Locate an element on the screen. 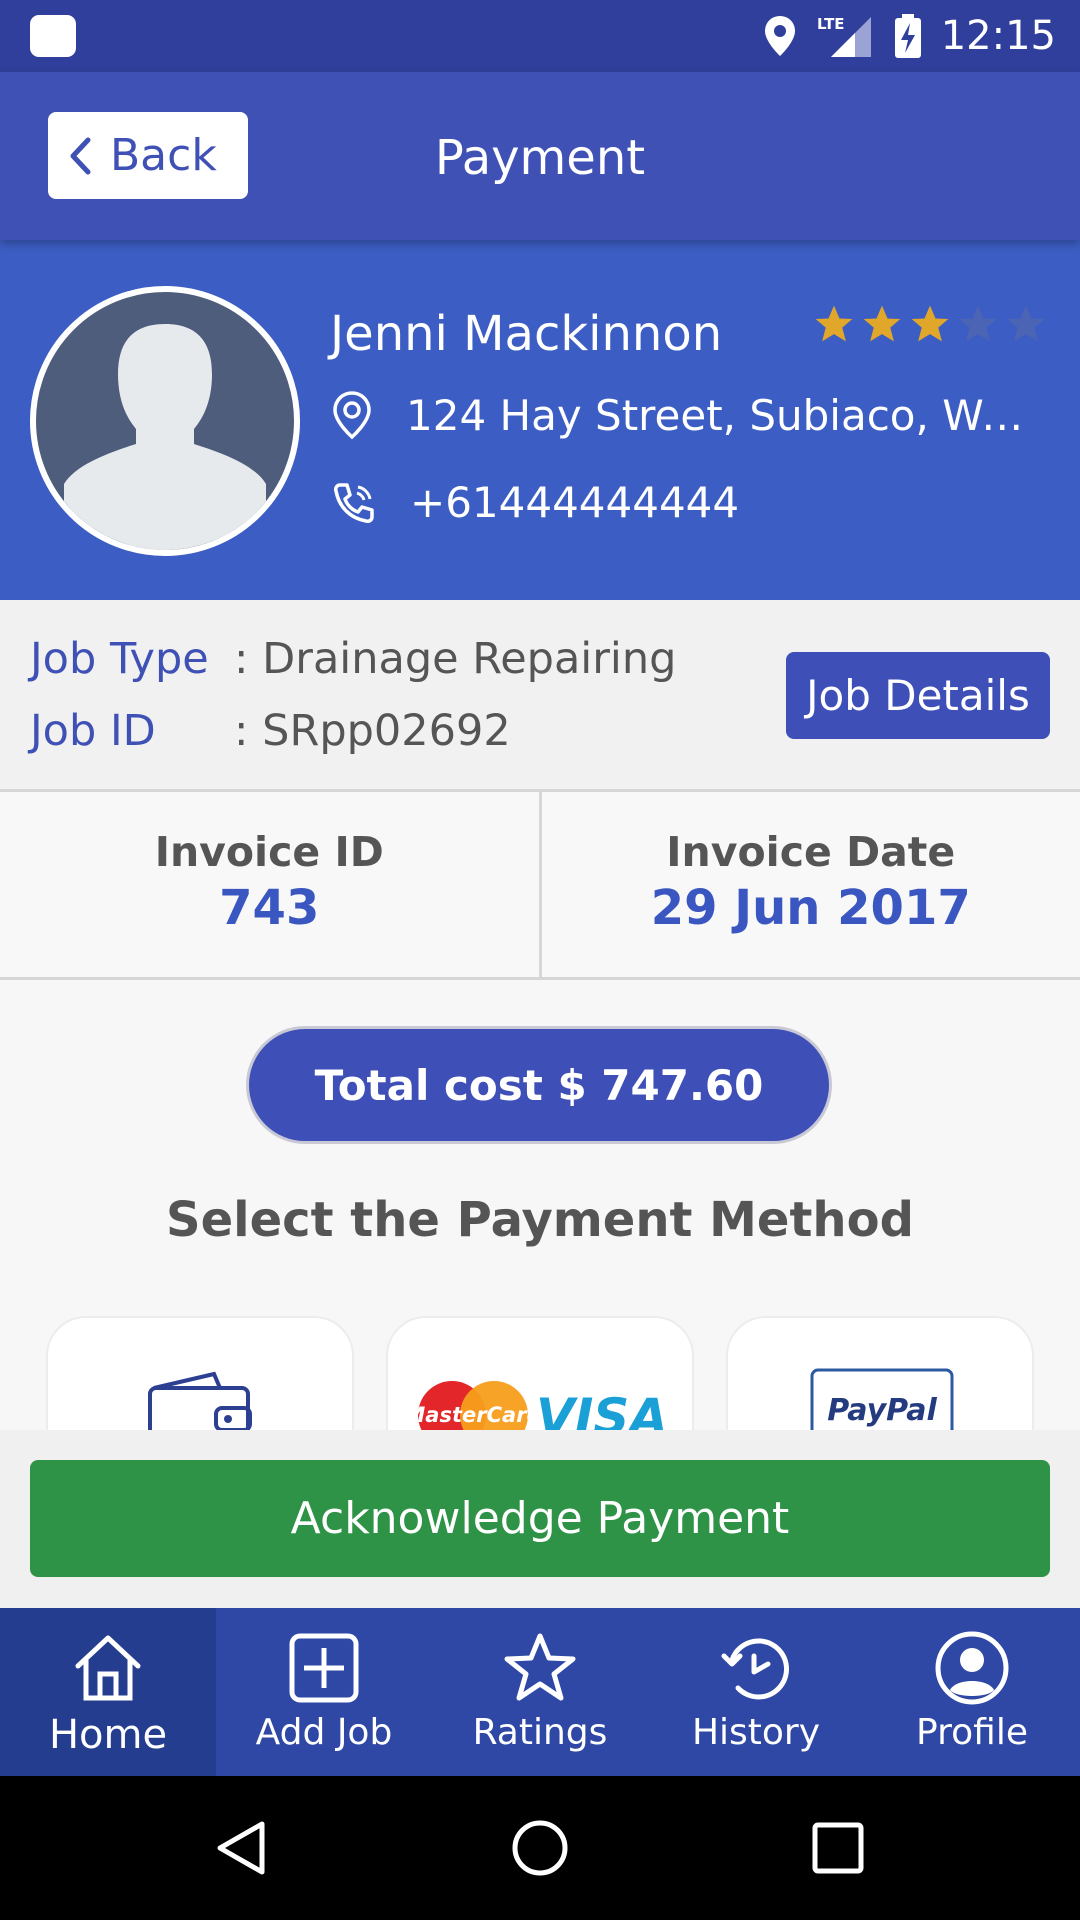  avatar is located at coordinates (165, 421).